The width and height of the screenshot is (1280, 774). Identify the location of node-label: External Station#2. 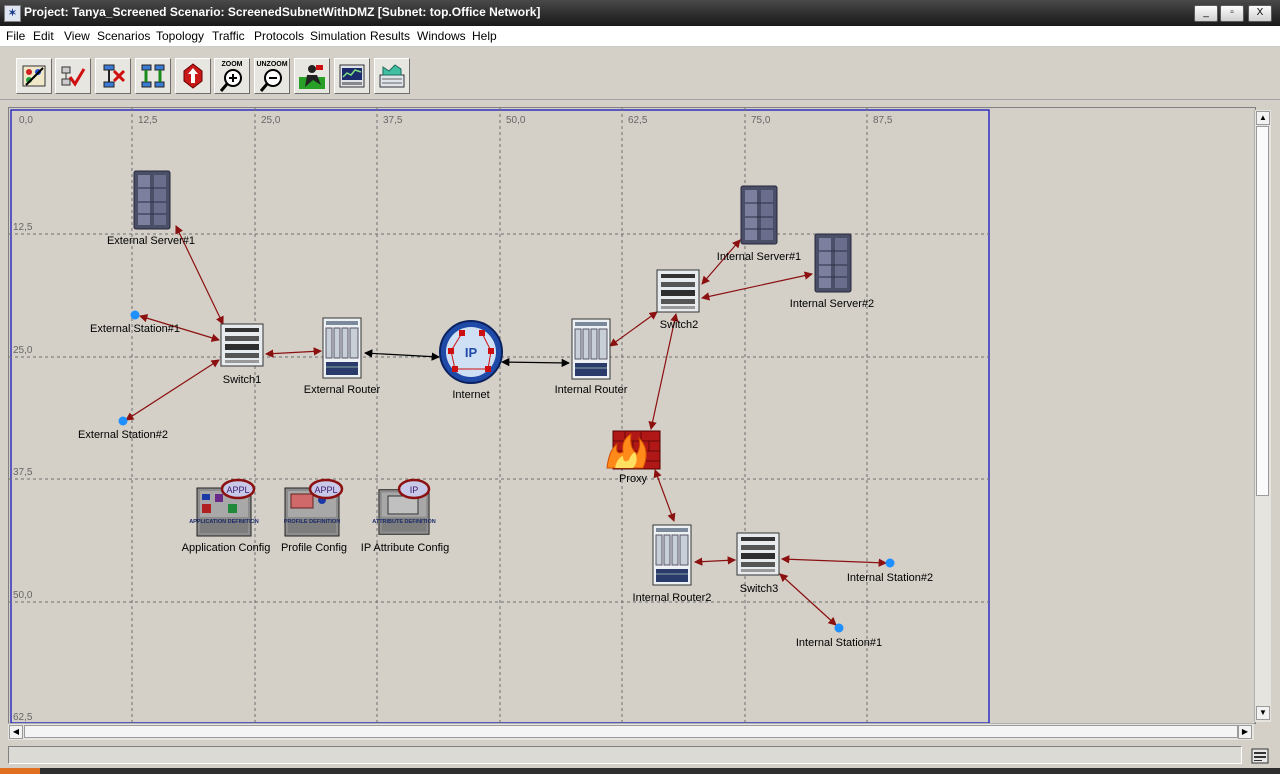
(123, 435).